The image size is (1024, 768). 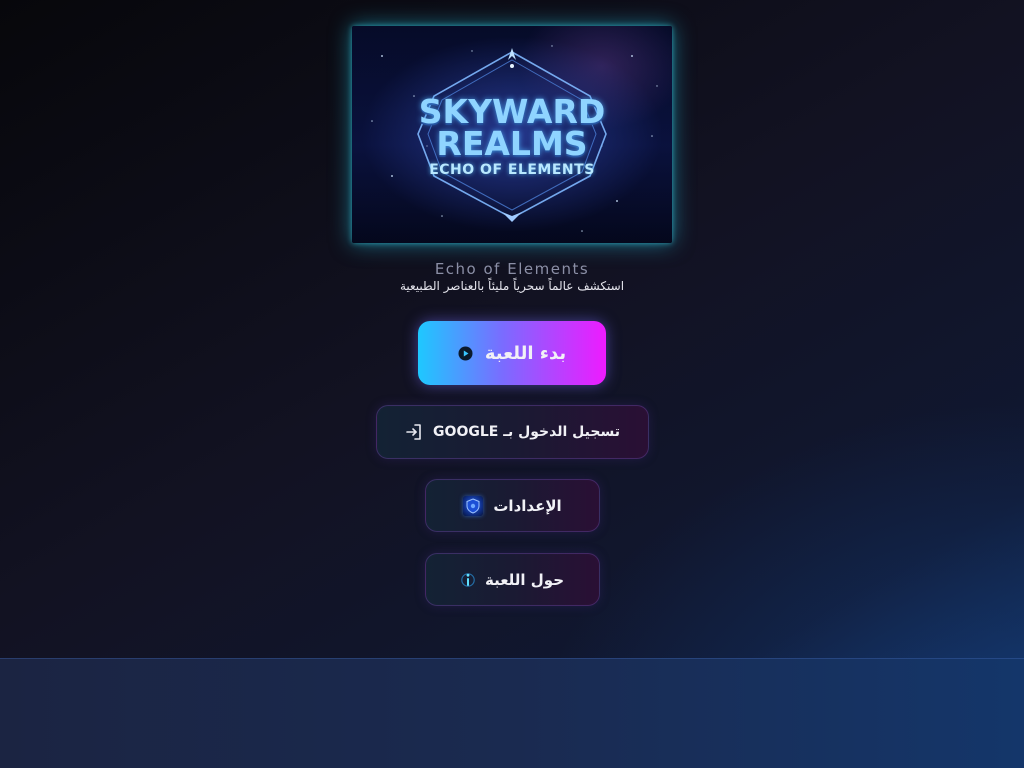 What do you see at coordinates (473, 505) in the screenshot?
I see `shield-icon` at bounding box center [473, 505].